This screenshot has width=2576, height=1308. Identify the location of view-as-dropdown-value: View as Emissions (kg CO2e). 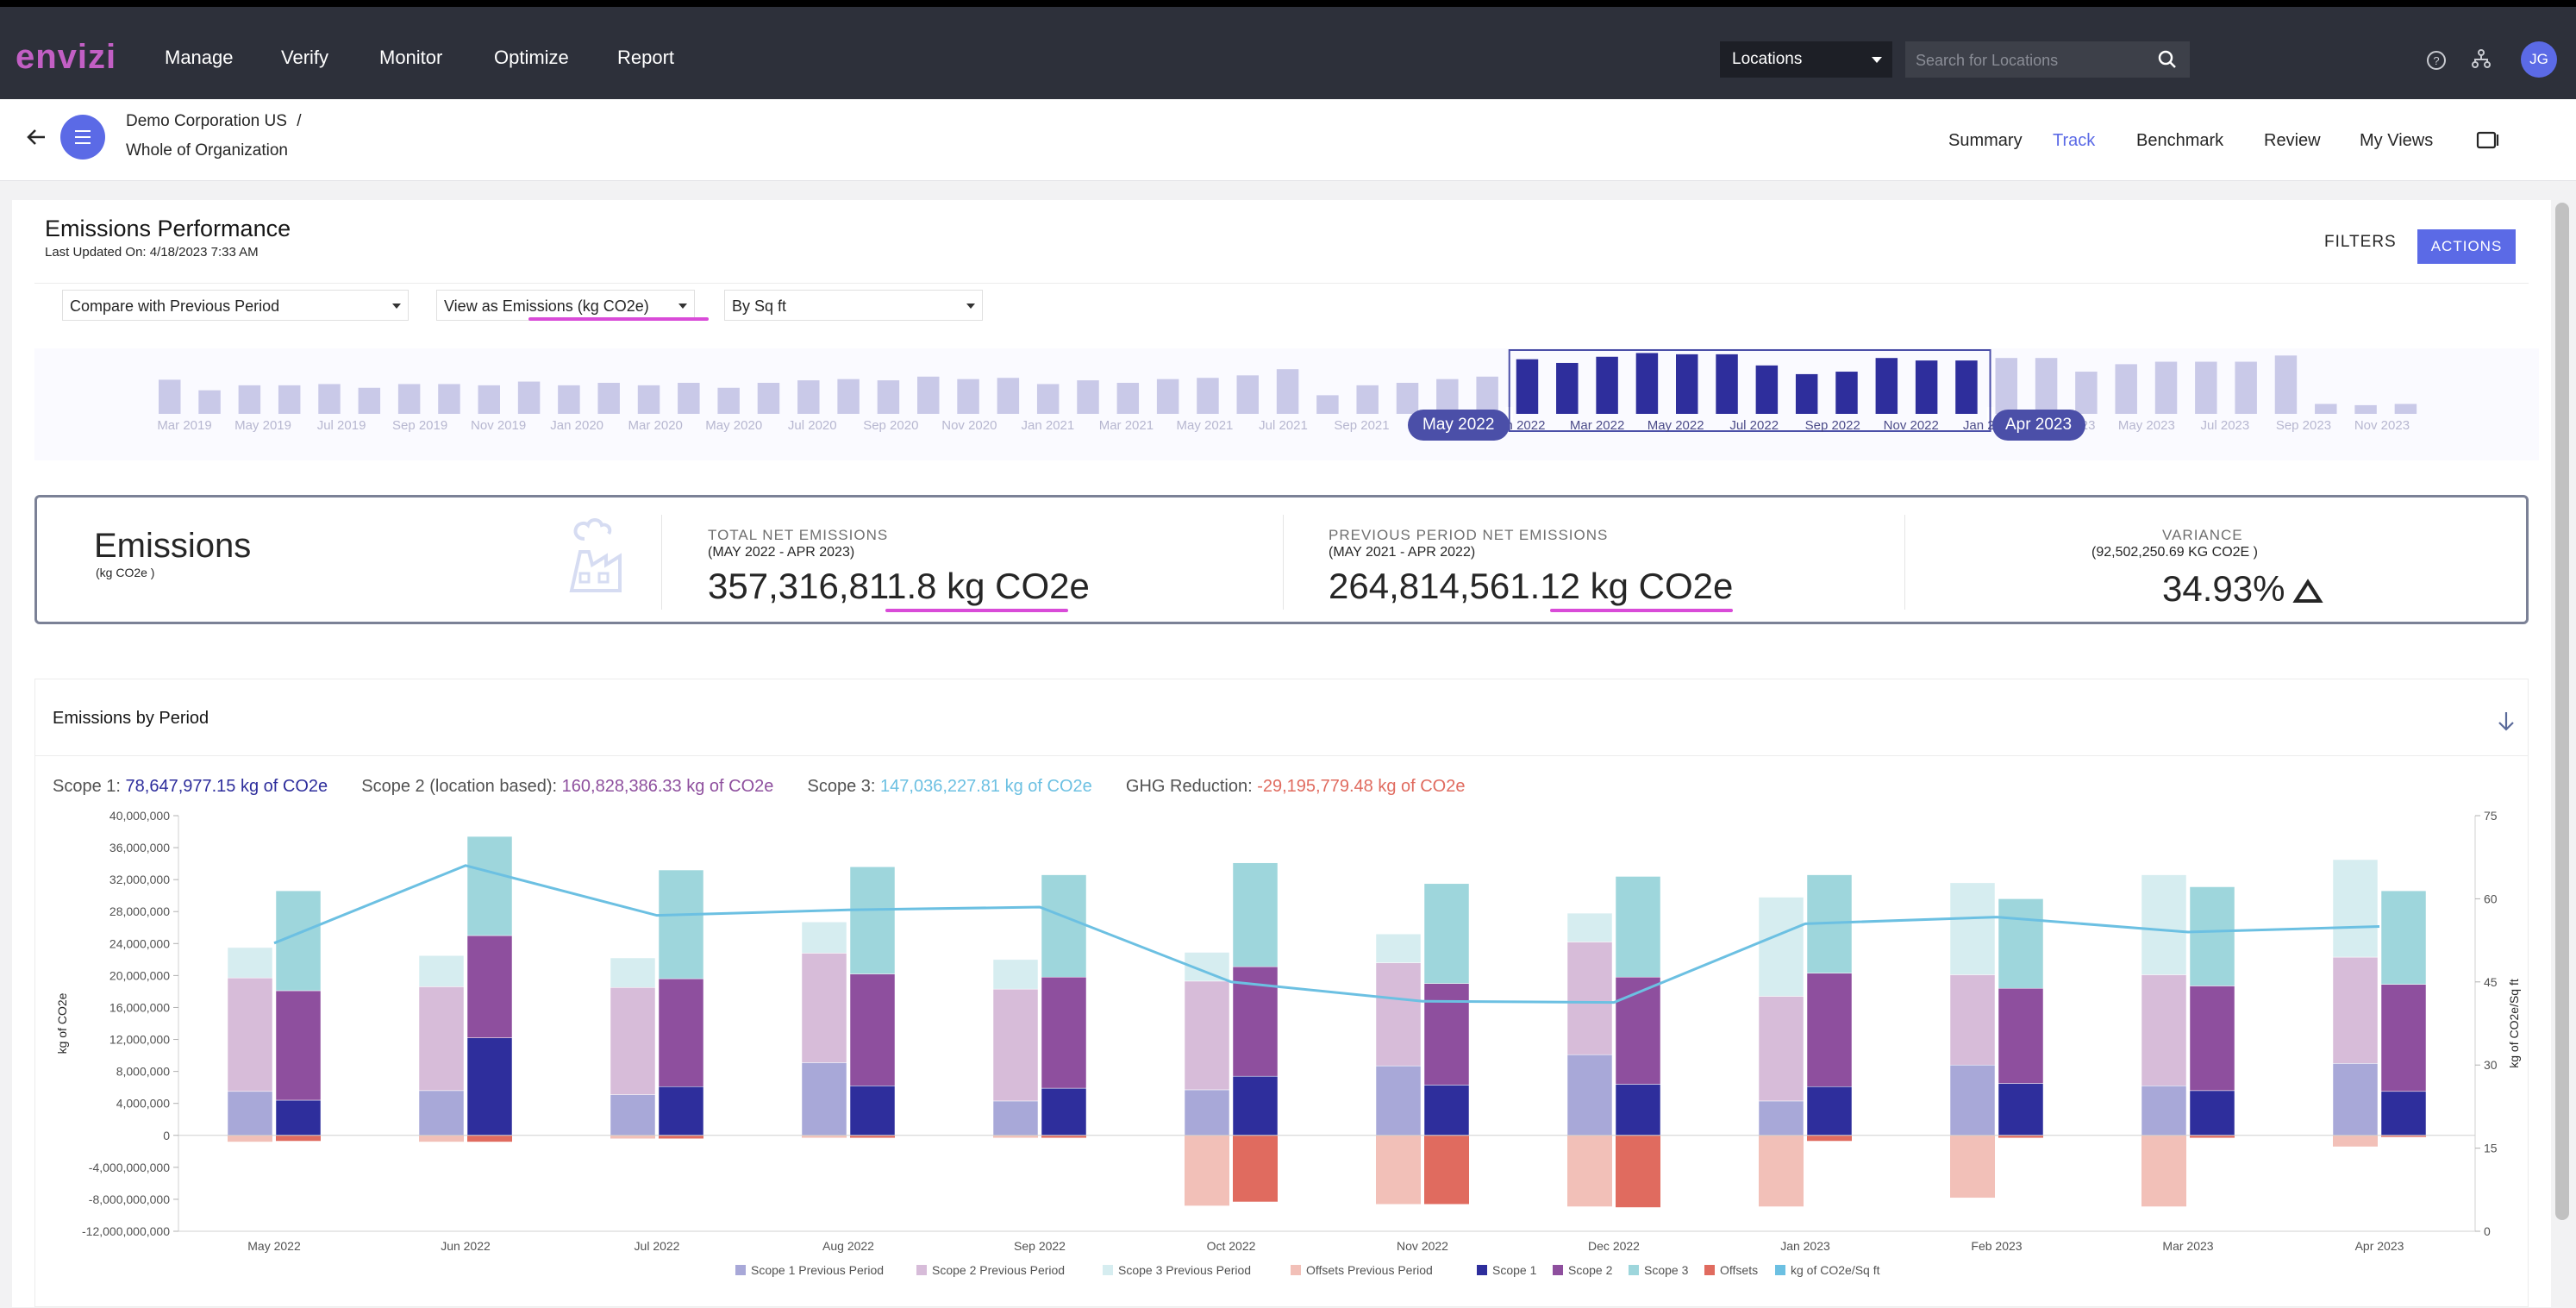
(546, 306).